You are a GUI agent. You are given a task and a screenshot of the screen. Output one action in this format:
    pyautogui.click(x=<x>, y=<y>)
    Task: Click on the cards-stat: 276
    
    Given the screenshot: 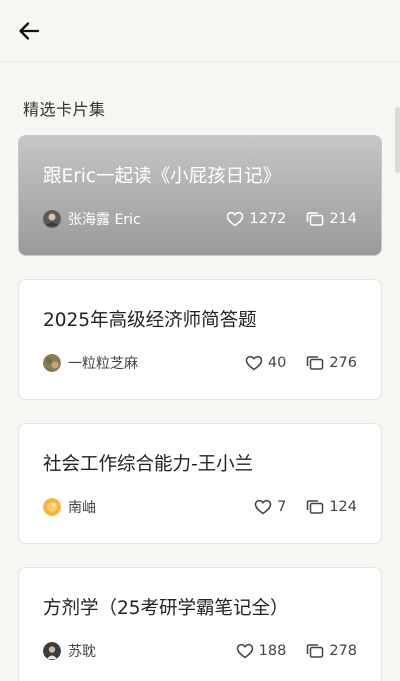 What is the action you would take?
    pyautogui.click(x=331, y=363)
    